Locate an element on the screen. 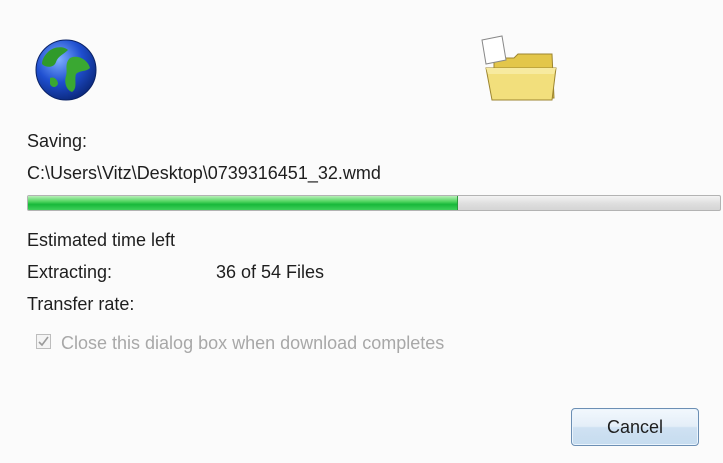 The width and height of the screenshot is (723, 463). folder-icon is located at coordinates (519, 68).